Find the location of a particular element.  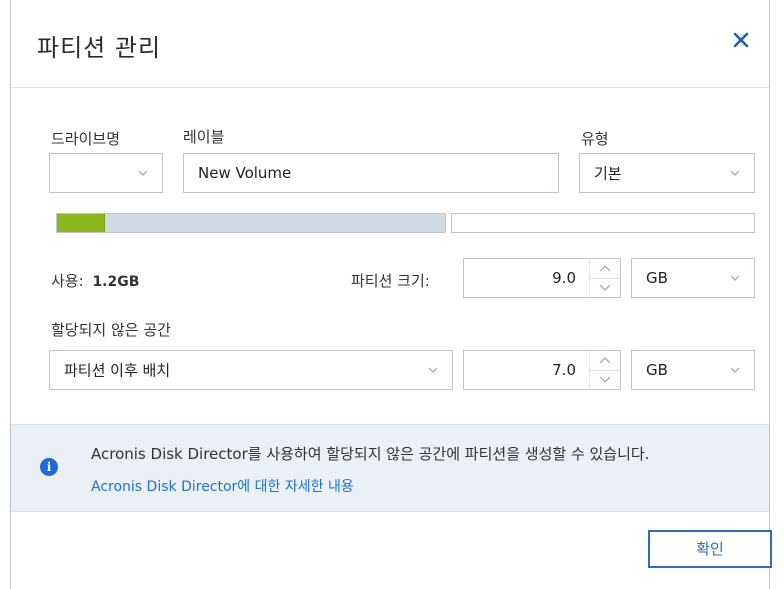

learn-more-link: Acronis Disk Director에 대한 자세한 내용 is located at coordinates (222, 486).